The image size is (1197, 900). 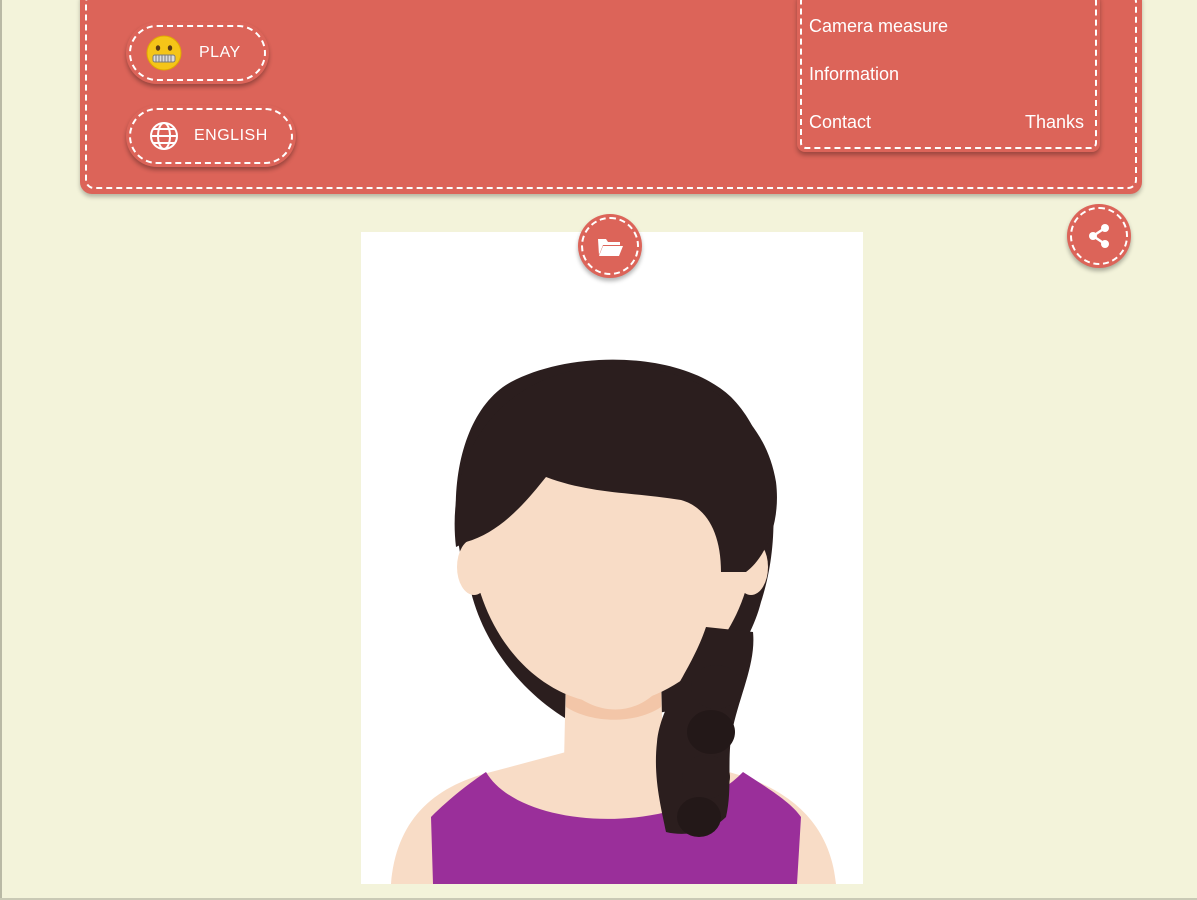 I want to click on menu-item-thanks: Thanks, so click(x=1054, y=122).